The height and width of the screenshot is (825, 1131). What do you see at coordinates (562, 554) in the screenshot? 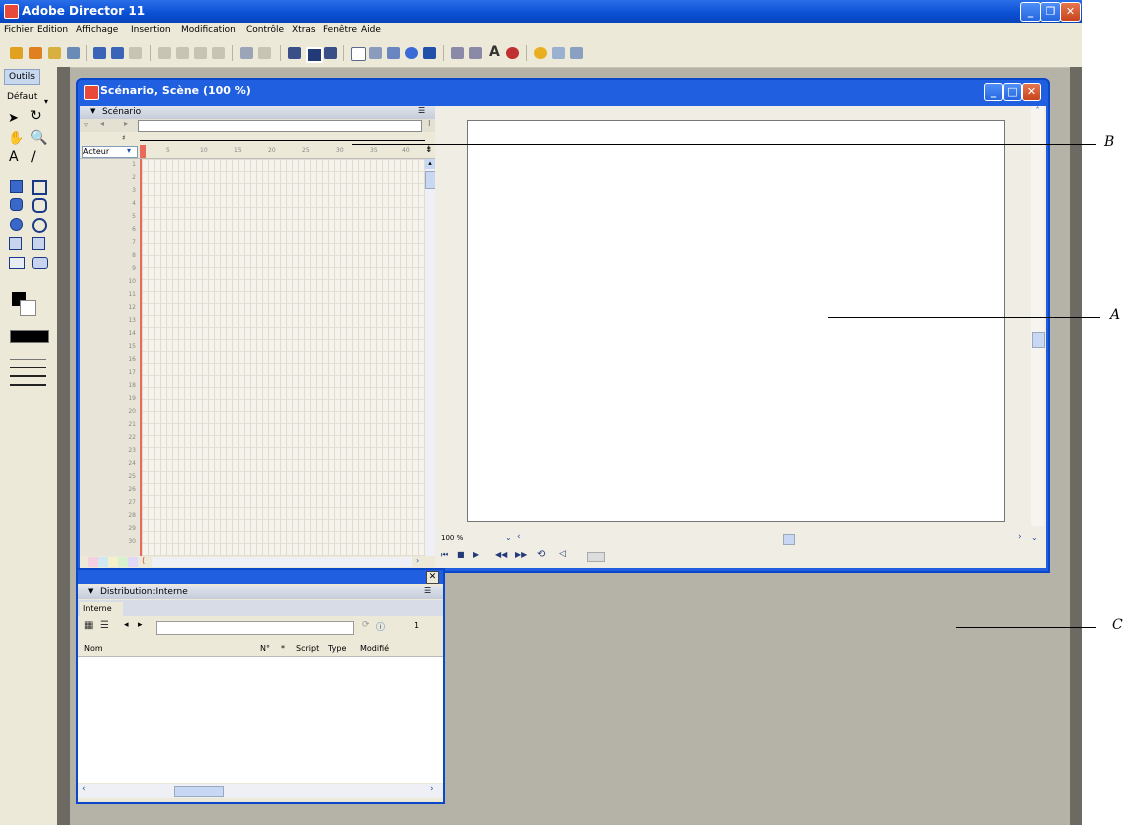
I see `volume-icon: ◁` at bounding box center [562, 554].